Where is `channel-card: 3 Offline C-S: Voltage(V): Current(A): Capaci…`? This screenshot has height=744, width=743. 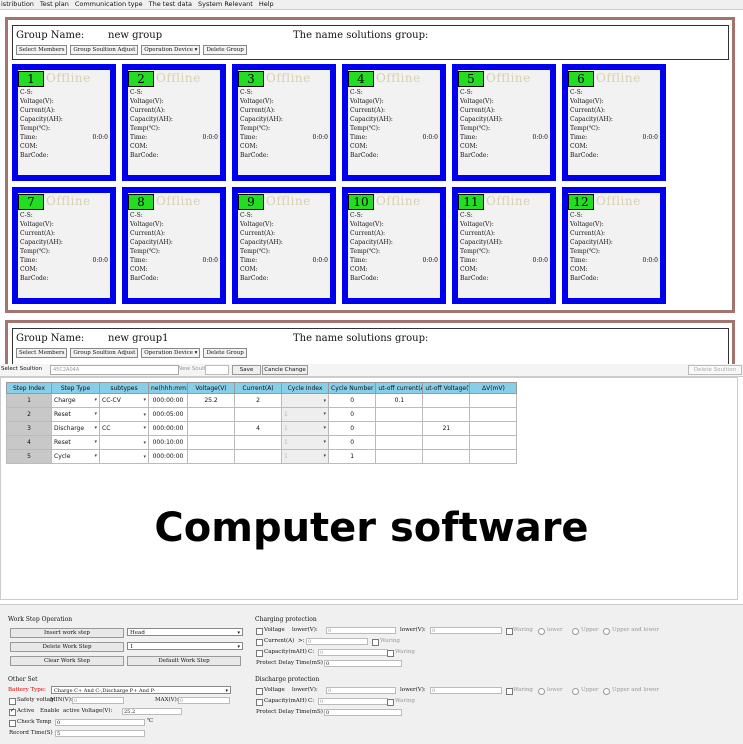
channel-card: 3 Offline C-S: Voltage(V): Current(A): Capaci… is located at coordinates (284, 122).